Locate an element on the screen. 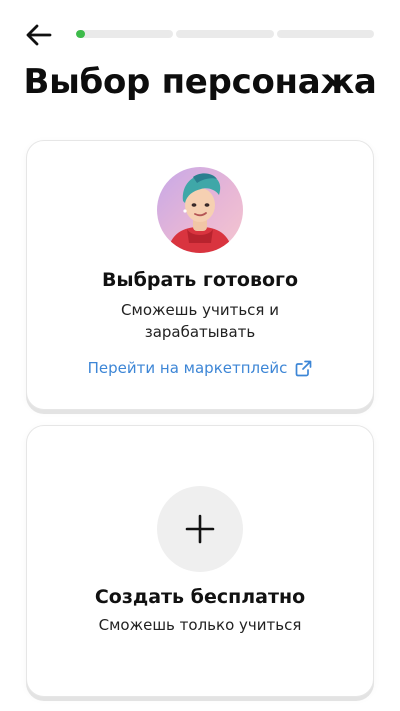  arrow-left-icon is located at coordinates (39, 35).